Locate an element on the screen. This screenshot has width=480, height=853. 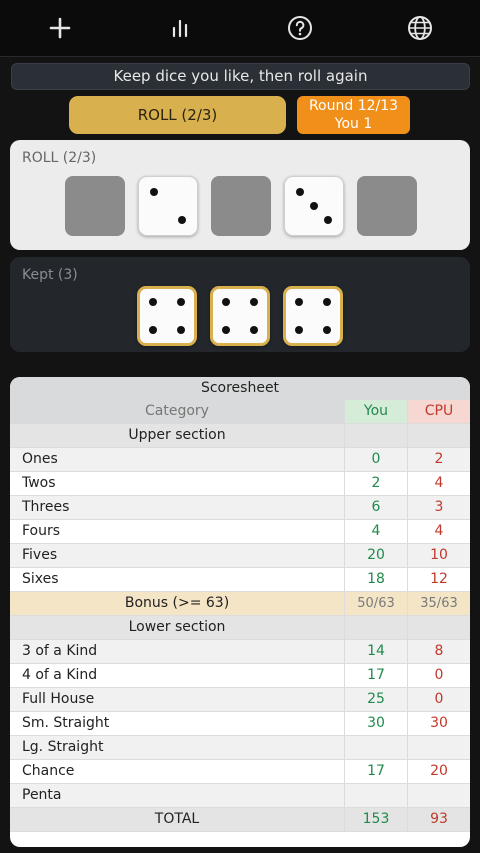
rolled-dice-row is located at coordinates (241, 206).